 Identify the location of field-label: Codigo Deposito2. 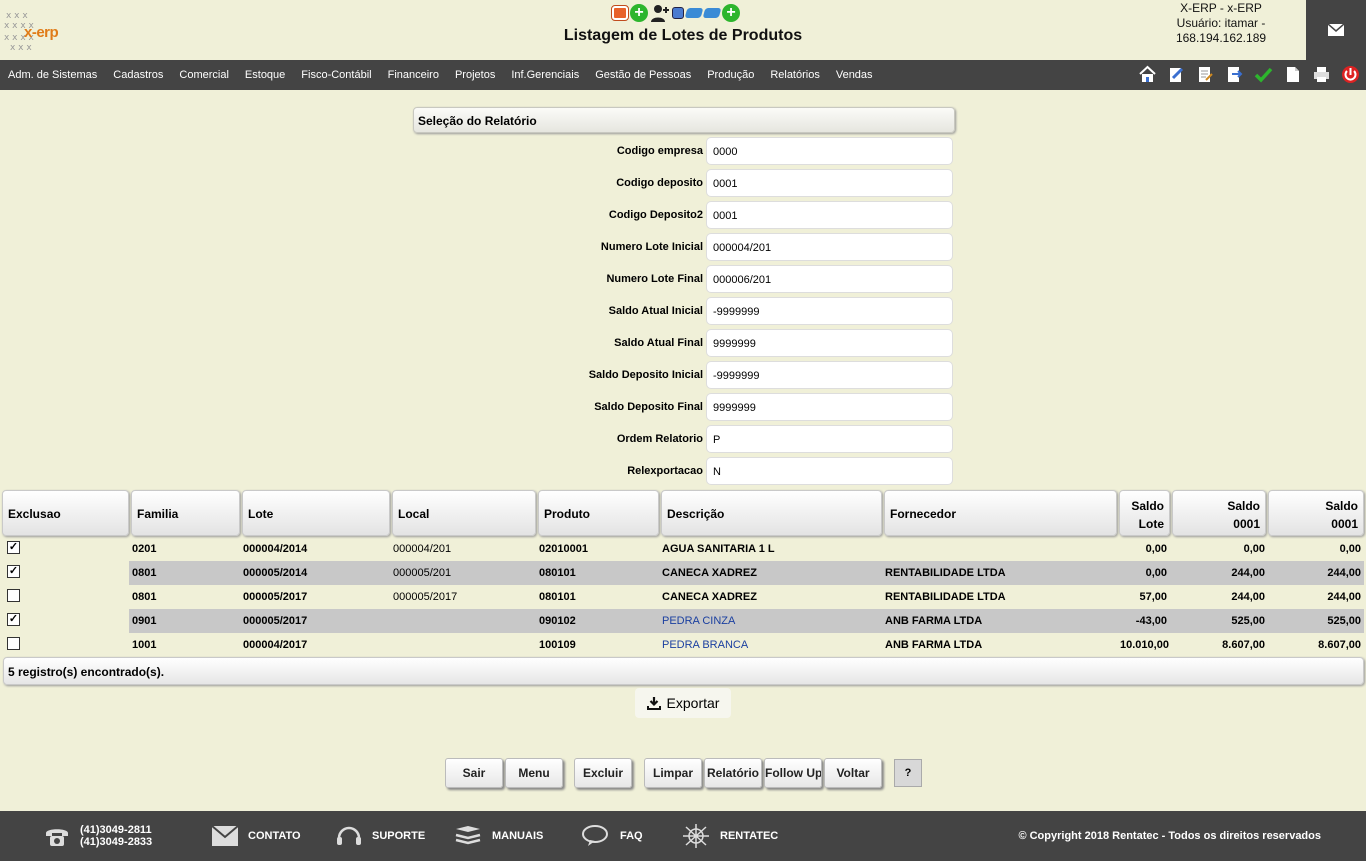
(655, 215).